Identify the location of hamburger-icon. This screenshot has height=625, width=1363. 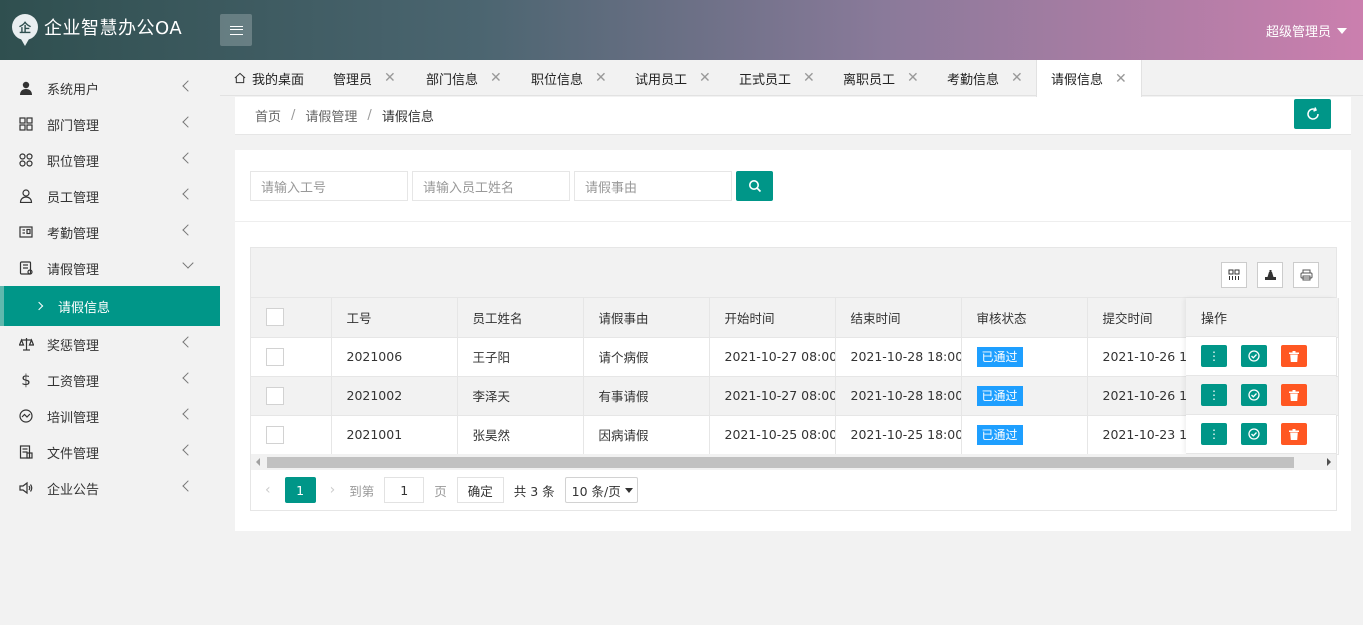
(236, 30).